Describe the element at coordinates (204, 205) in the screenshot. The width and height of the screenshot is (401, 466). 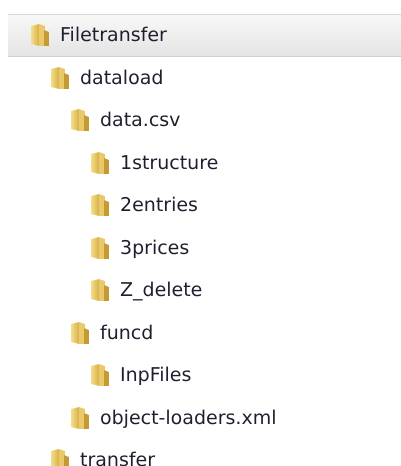
I see `tree-item: 2entries` at that location.